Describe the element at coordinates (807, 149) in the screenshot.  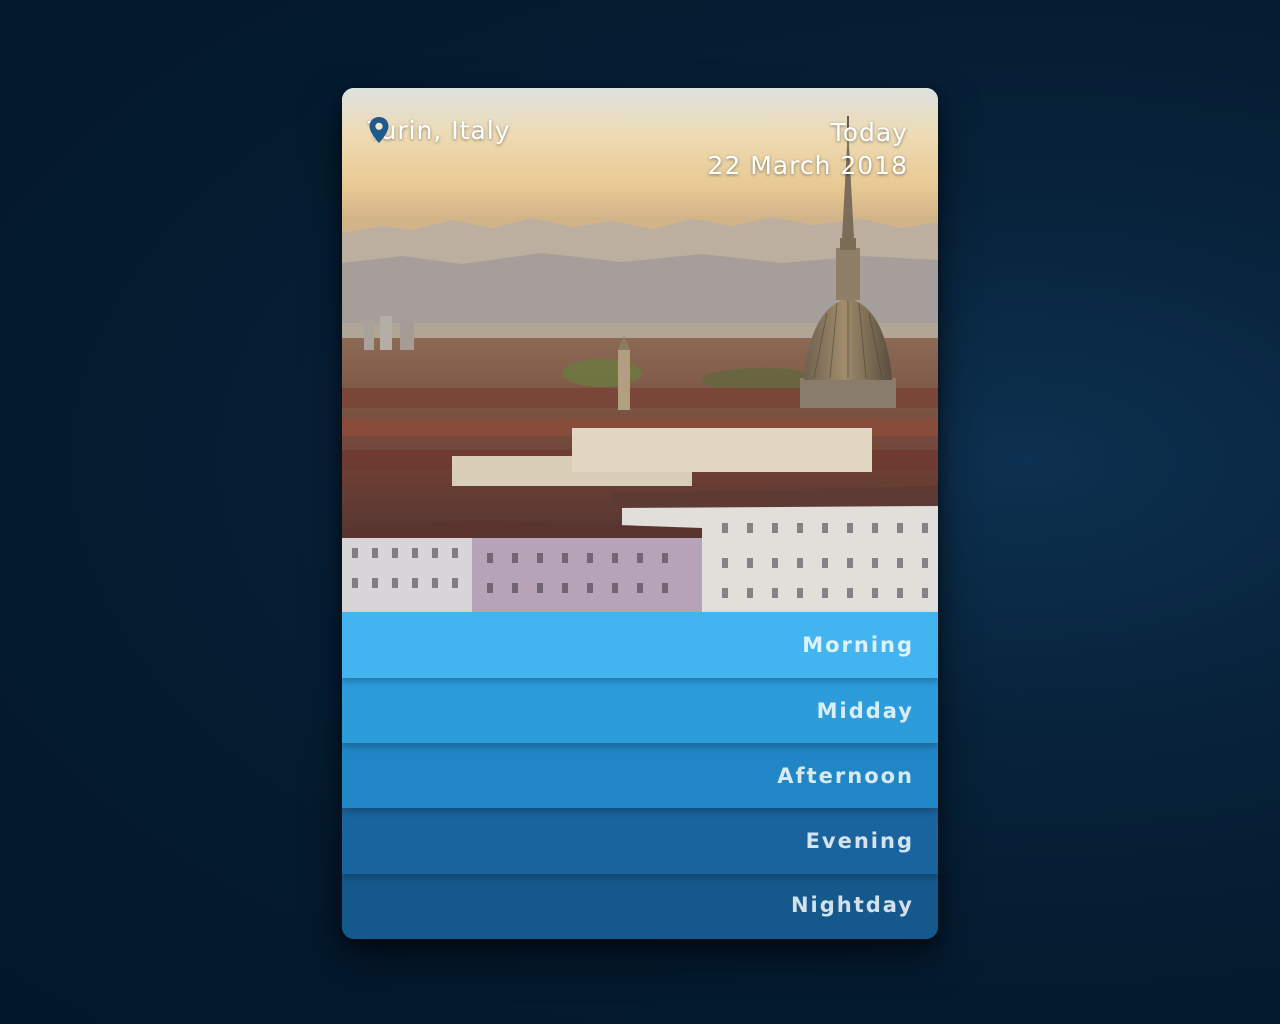
I see `date-block: Today 22 March 2018` at that location.